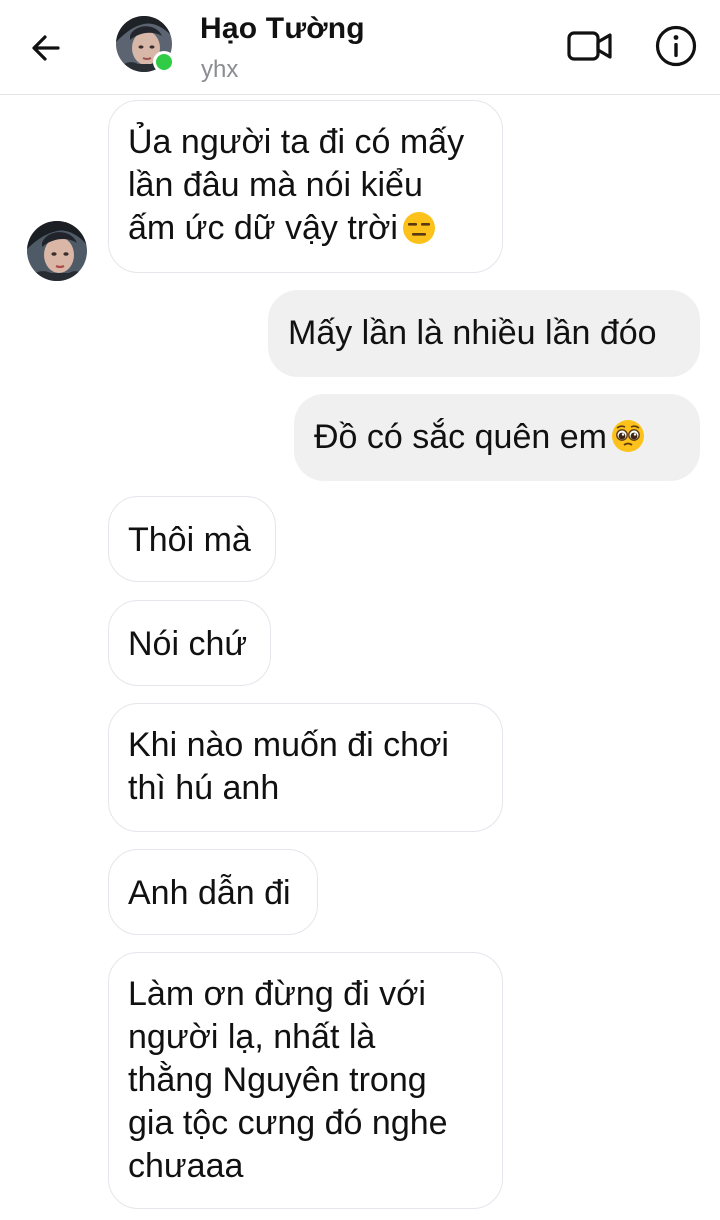 Image resolution: width=720 pixels, height=1220 pixels. What do you see at coordinates (277, 1080) in the screenshot?
I see `message-line: thằng Nguyên trong` at bounding box center [277, 1080].